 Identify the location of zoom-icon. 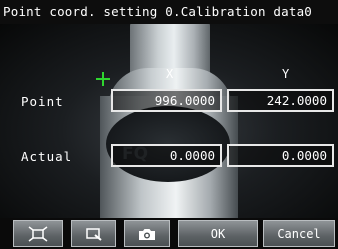
(94, 234).